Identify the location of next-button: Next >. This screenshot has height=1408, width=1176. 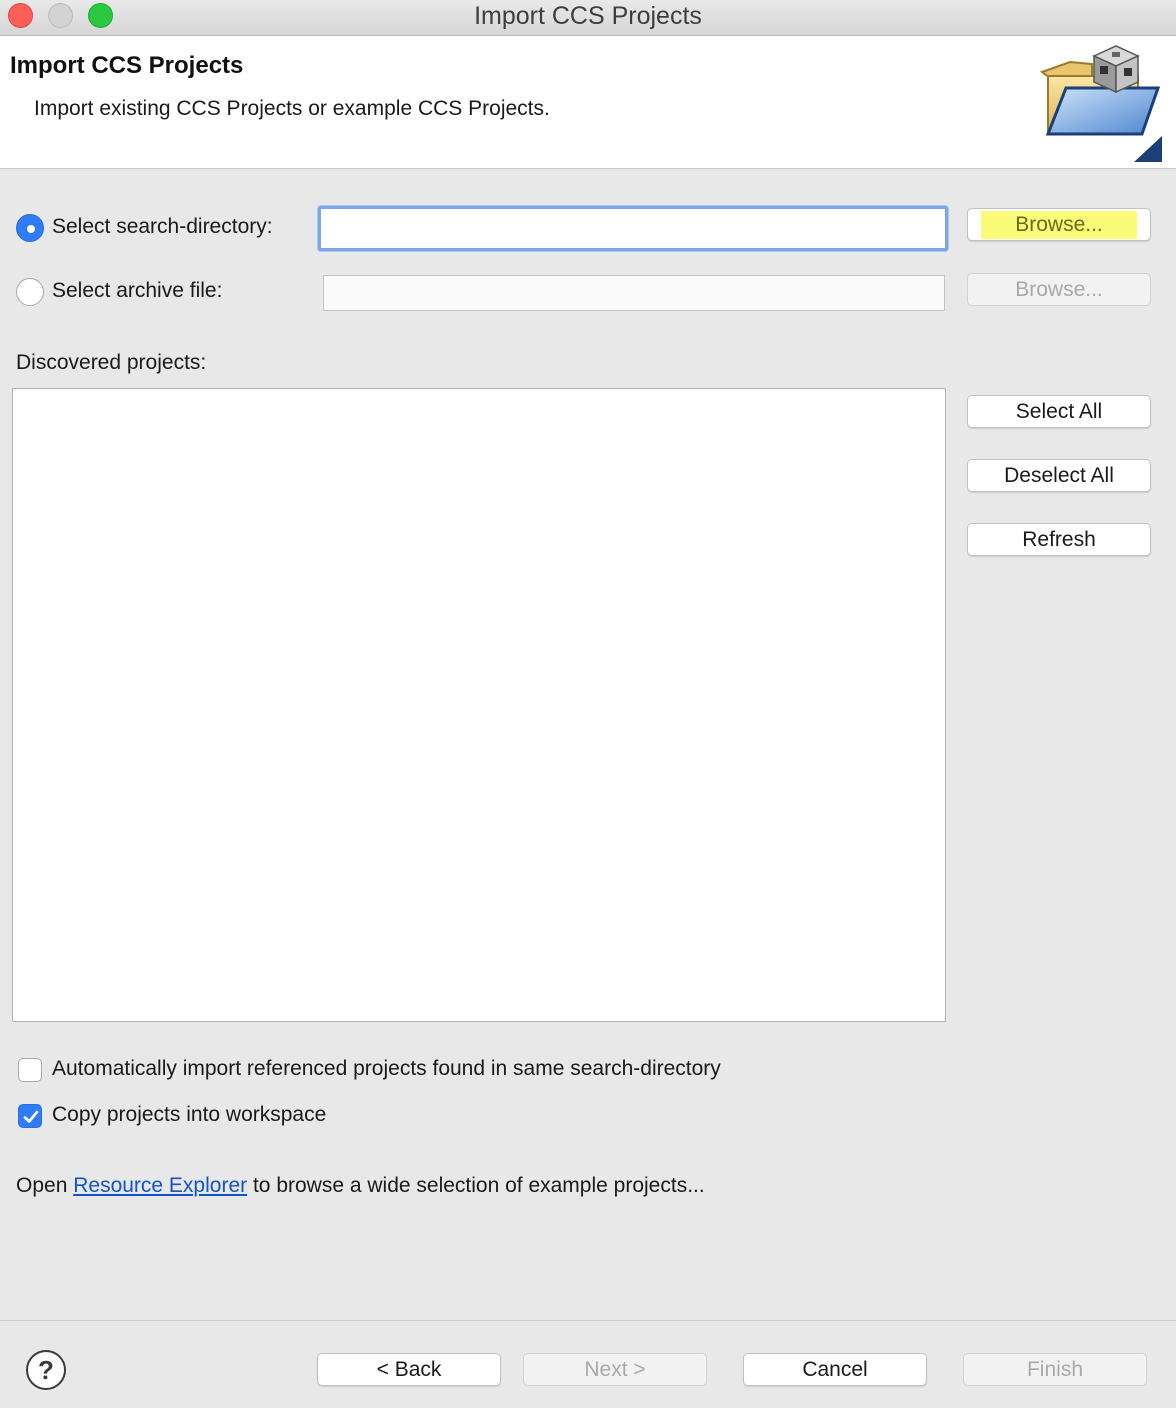
(615, 1369).